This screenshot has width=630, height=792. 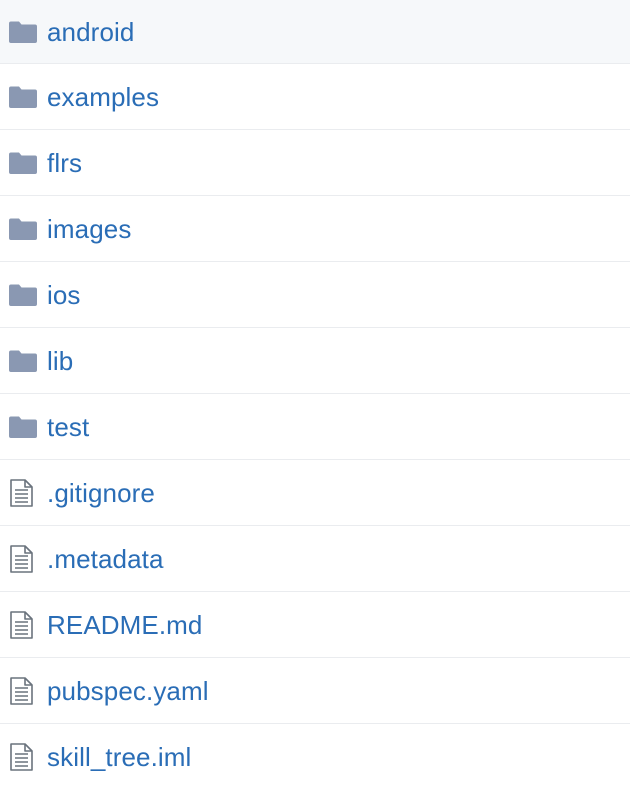 I want to click on file-row-lib: lib, so click(x=315, y=361).